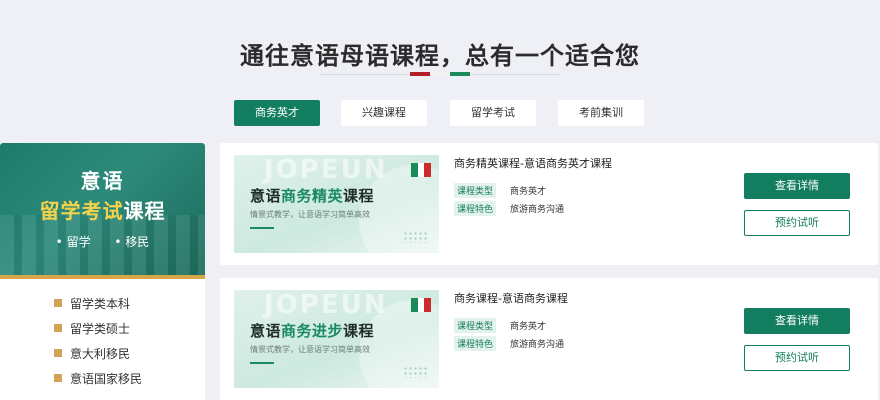  I want to click on course-title: 商务课程-意语商务课程, so click(511, 298).